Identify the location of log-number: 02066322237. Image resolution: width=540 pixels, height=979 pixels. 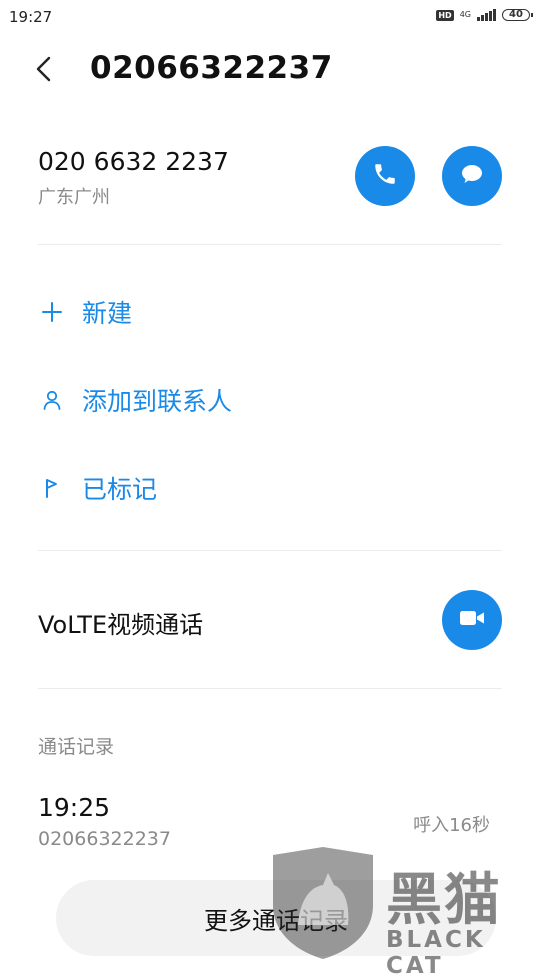
(104, 839).